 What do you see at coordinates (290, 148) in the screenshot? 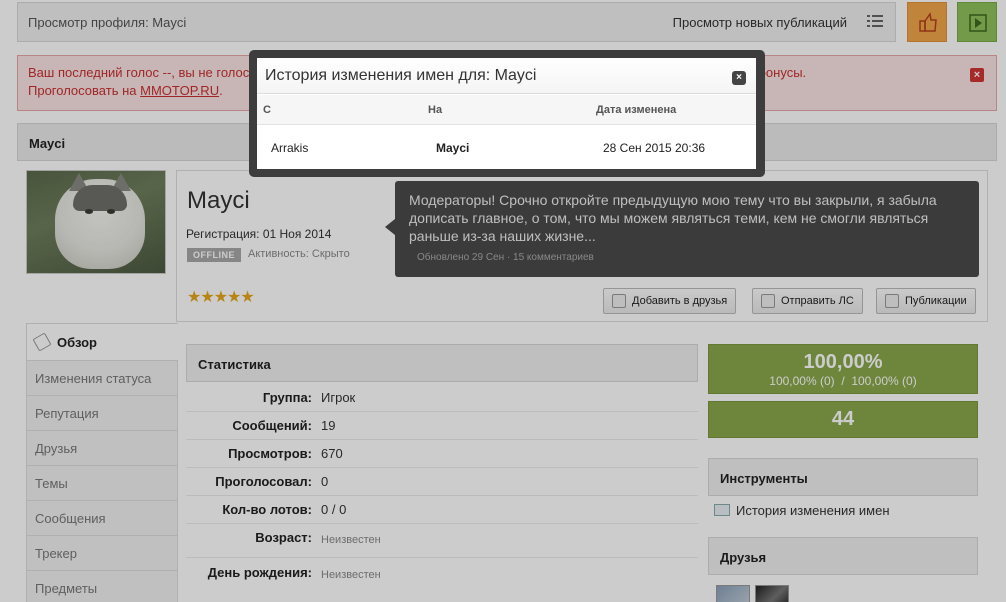
I see `old-name: Arrakis` at bounding box center [290, 148].